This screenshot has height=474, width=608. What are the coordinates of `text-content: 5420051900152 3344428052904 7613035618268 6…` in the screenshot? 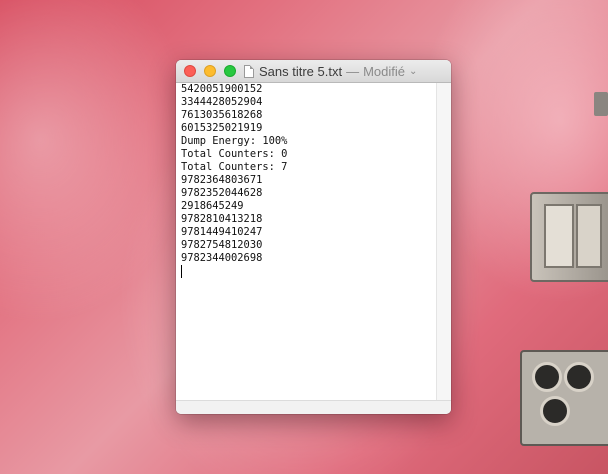 It's located at (234, 174).